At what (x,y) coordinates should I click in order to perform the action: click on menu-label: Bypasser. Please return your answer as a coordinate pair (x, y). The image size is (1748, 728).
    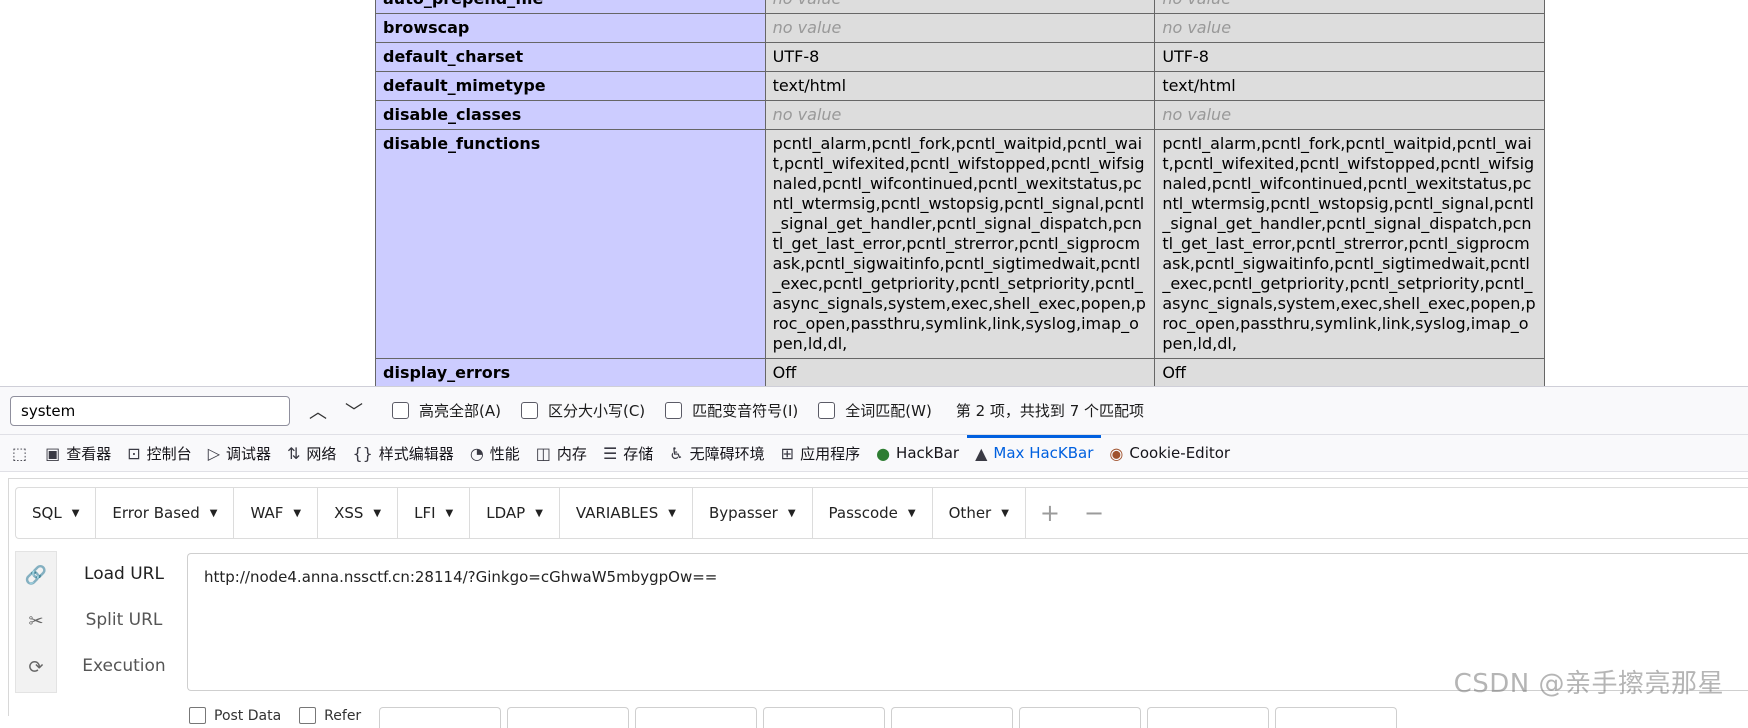
    Looking at the image, I should click on (743, 513).